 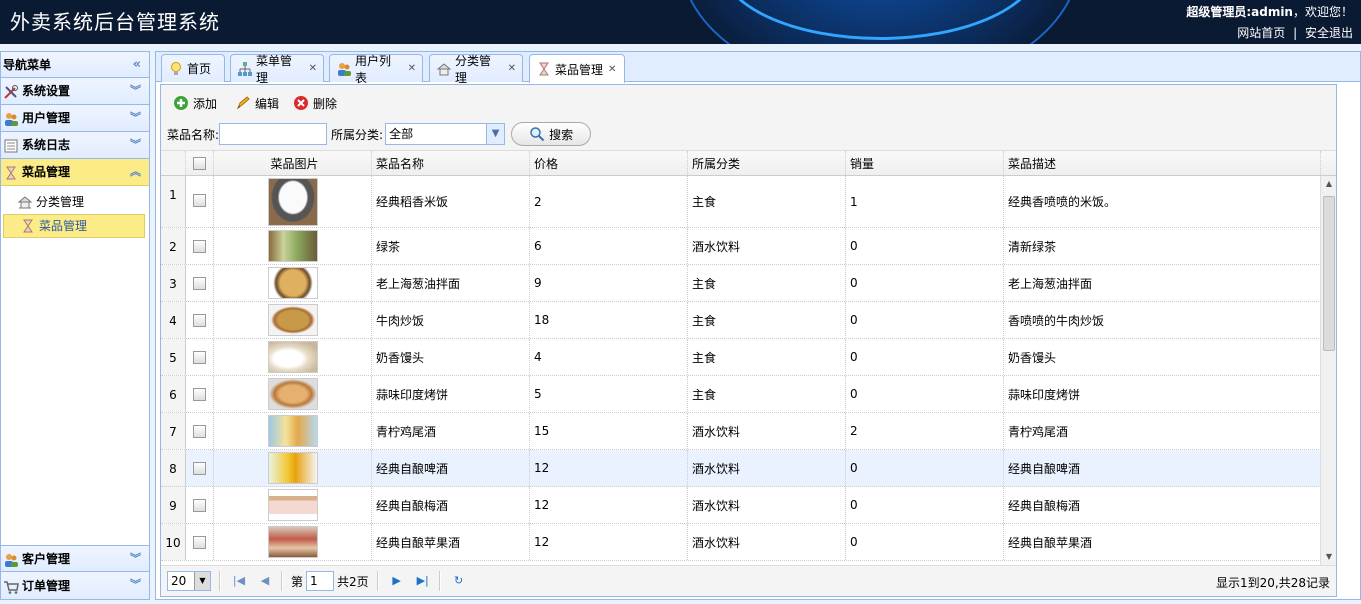 I want to click on sidebar-group-label: 用户管理, so click(x=46, y=118).